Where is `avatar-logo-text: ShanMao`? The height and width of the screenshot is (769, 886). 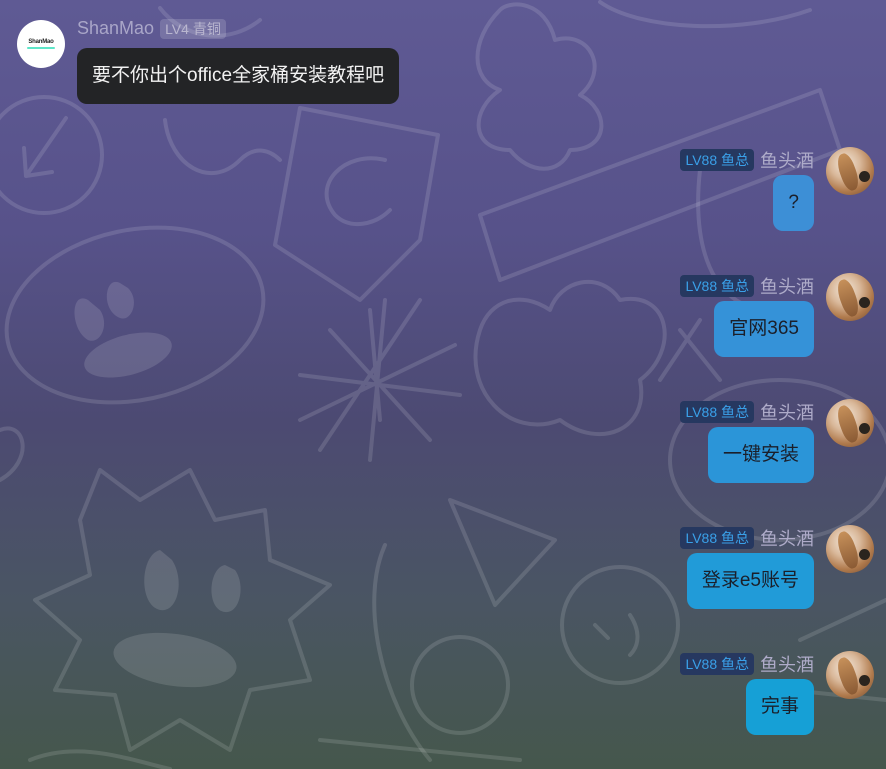 avatar-logo-text: ShanMao is located at coordinates (41, 42).